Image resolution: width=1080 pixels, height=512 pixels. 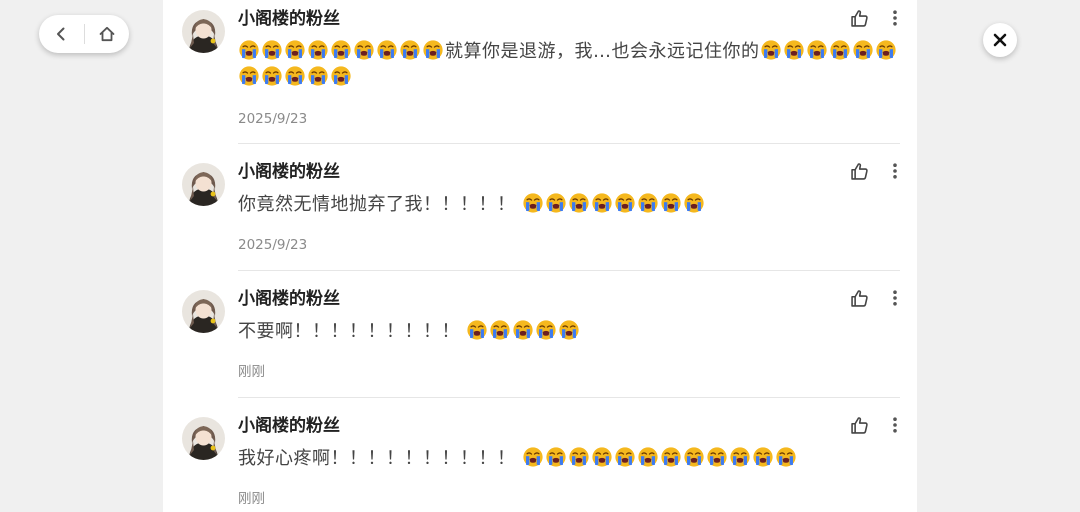 I want to click on comment-body: 我好心疼啊！！！！！！！！！！, so click(x=568, y=459).